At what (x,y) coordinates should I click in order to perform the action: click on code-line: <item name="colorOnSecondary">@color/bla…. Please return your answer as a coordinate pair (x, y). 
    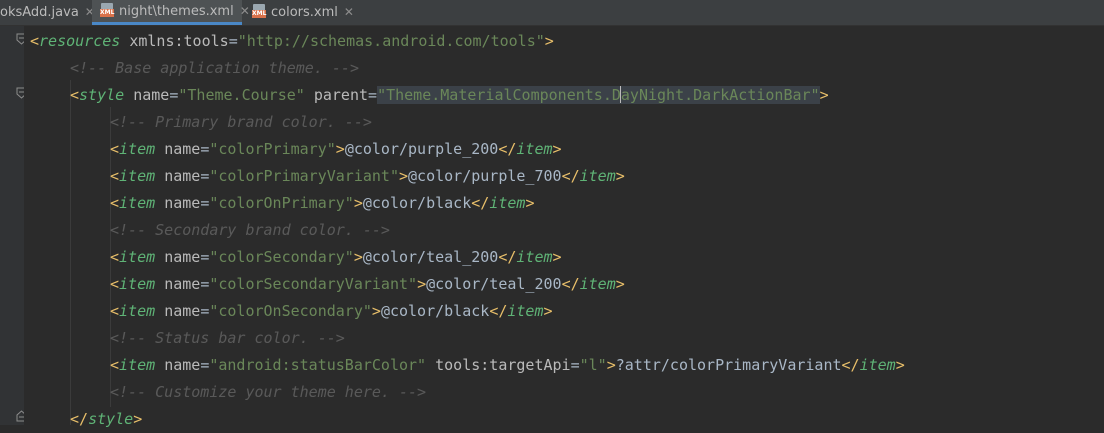
    Looking at the image, I should click on (331, 311).